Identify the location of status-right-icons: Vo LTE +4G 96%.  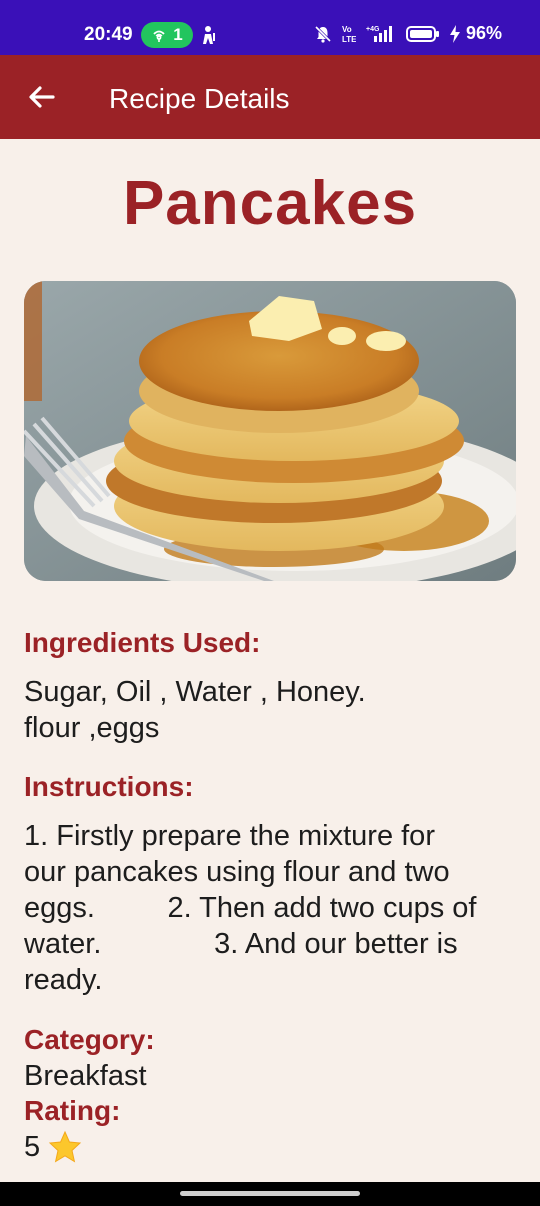
(408, 33).